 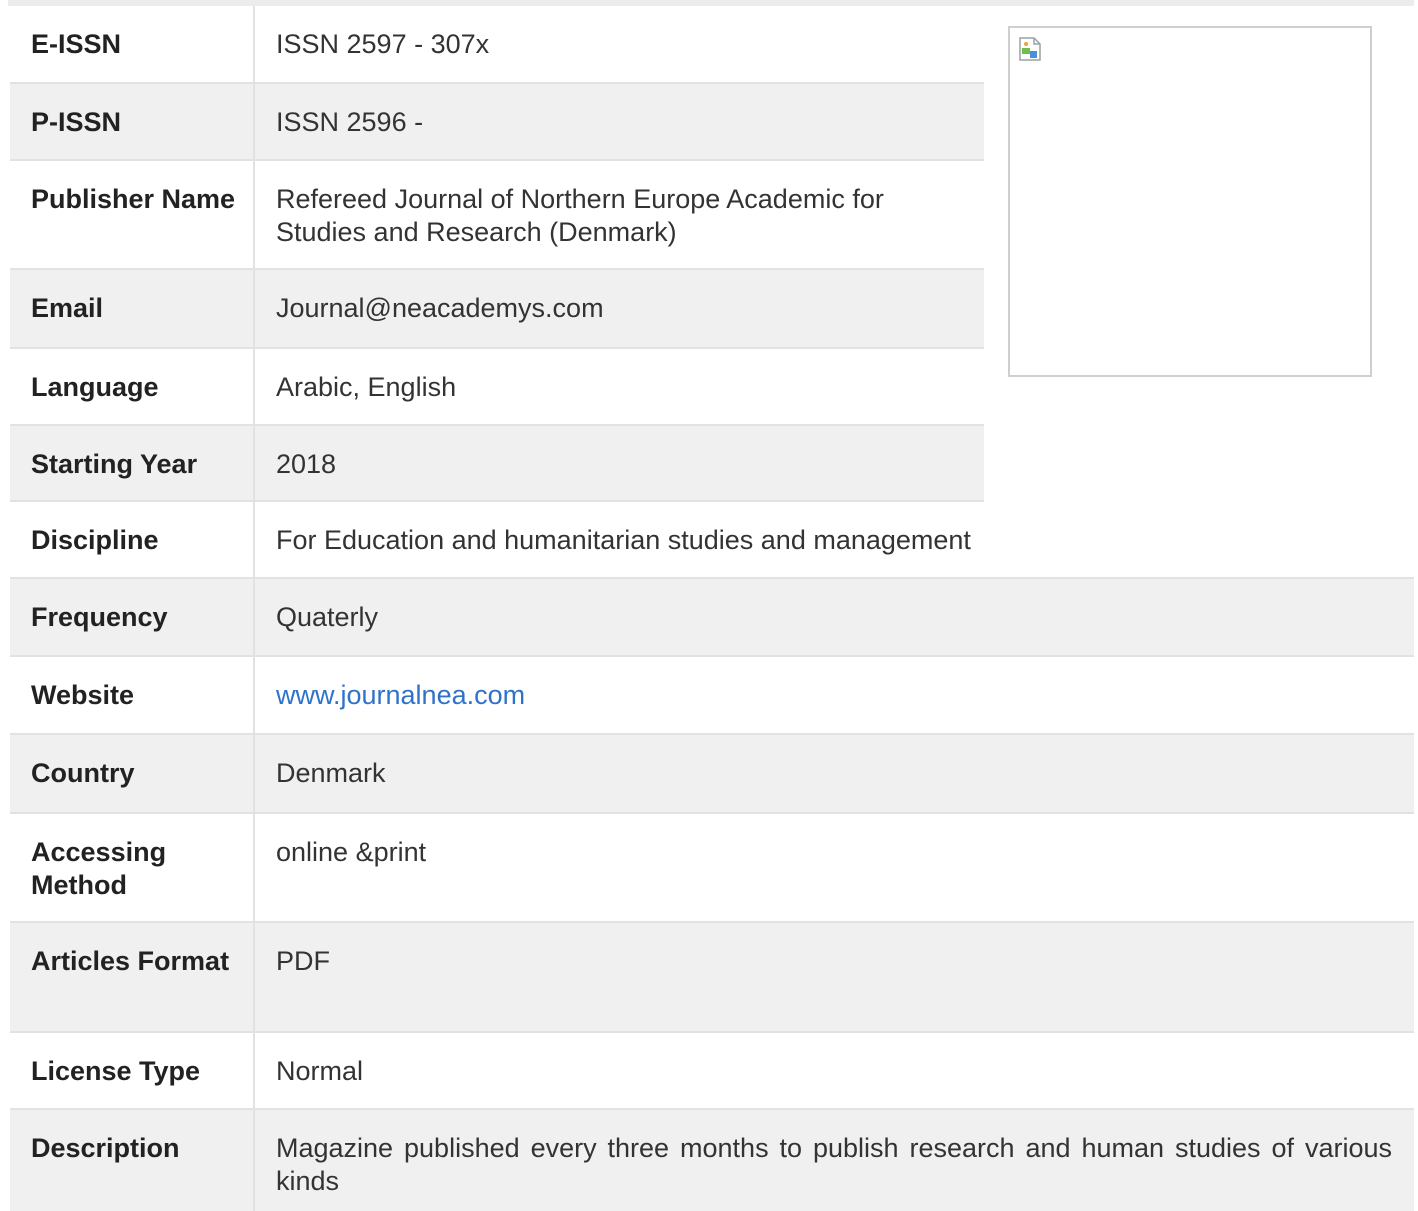 I want to click on table-row-e-issn: E-ISSN ISSN 2597 - 307x, so click(x=497, y=45).